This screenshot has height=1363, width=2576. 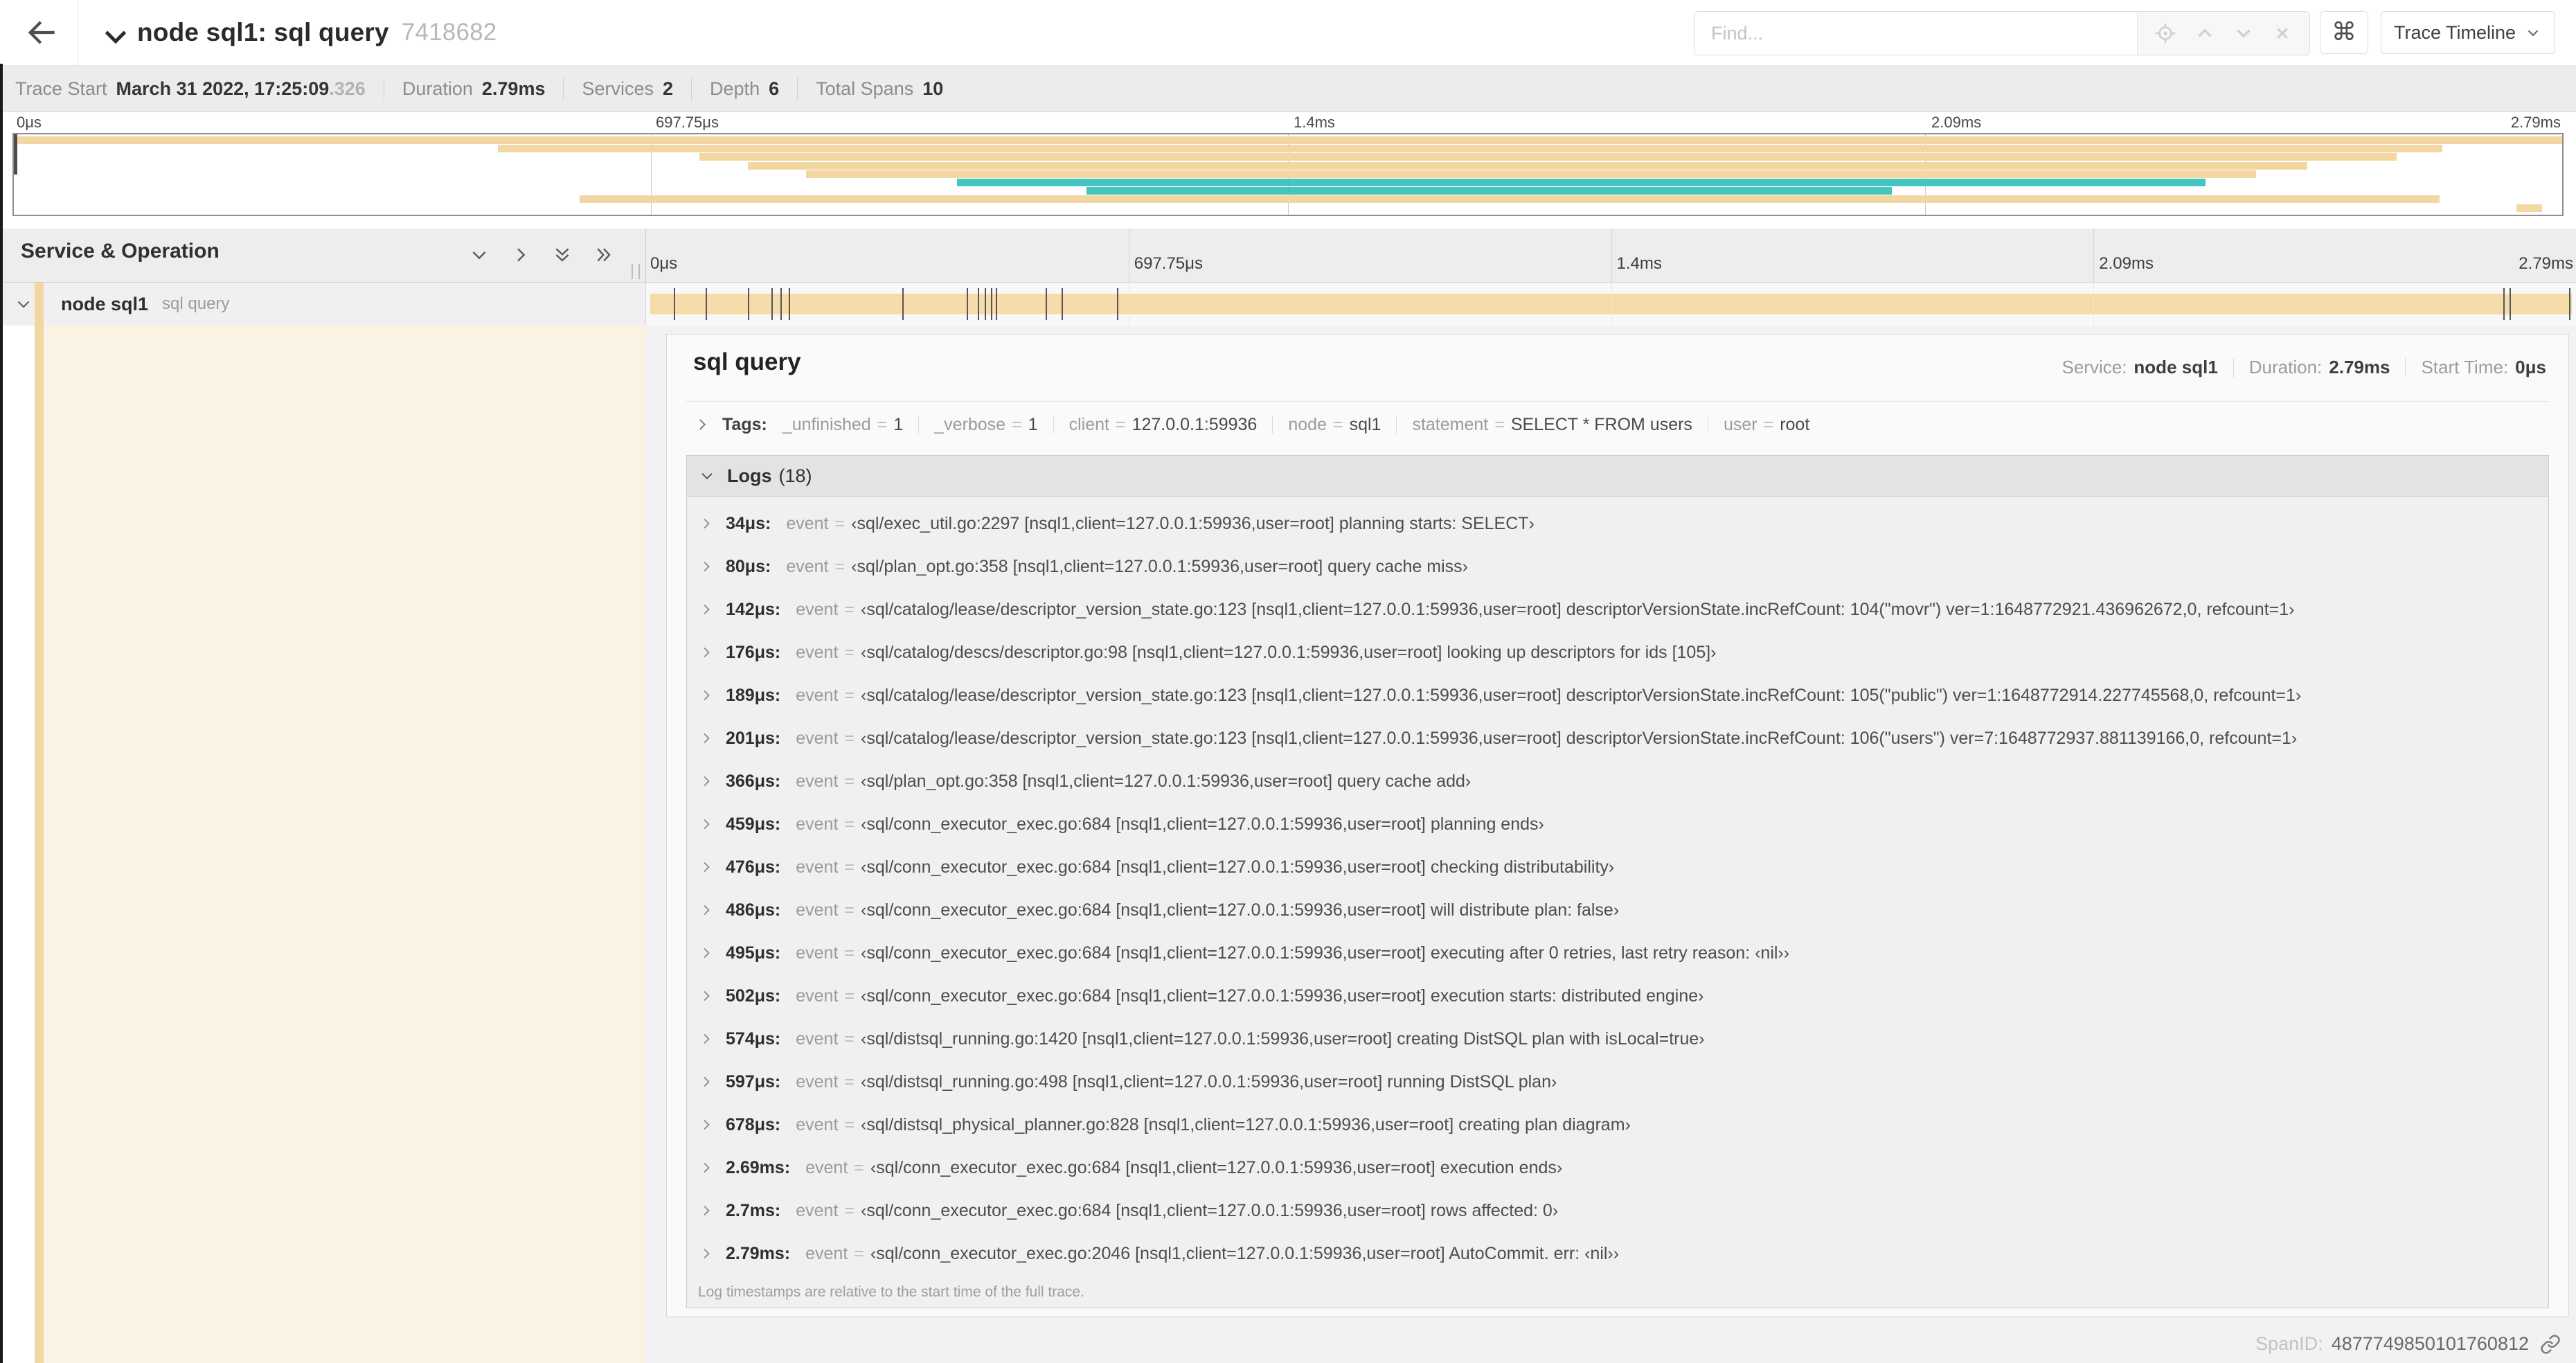 I want to click on log-timestamp: 142μs:, so click(x=753, y=609).